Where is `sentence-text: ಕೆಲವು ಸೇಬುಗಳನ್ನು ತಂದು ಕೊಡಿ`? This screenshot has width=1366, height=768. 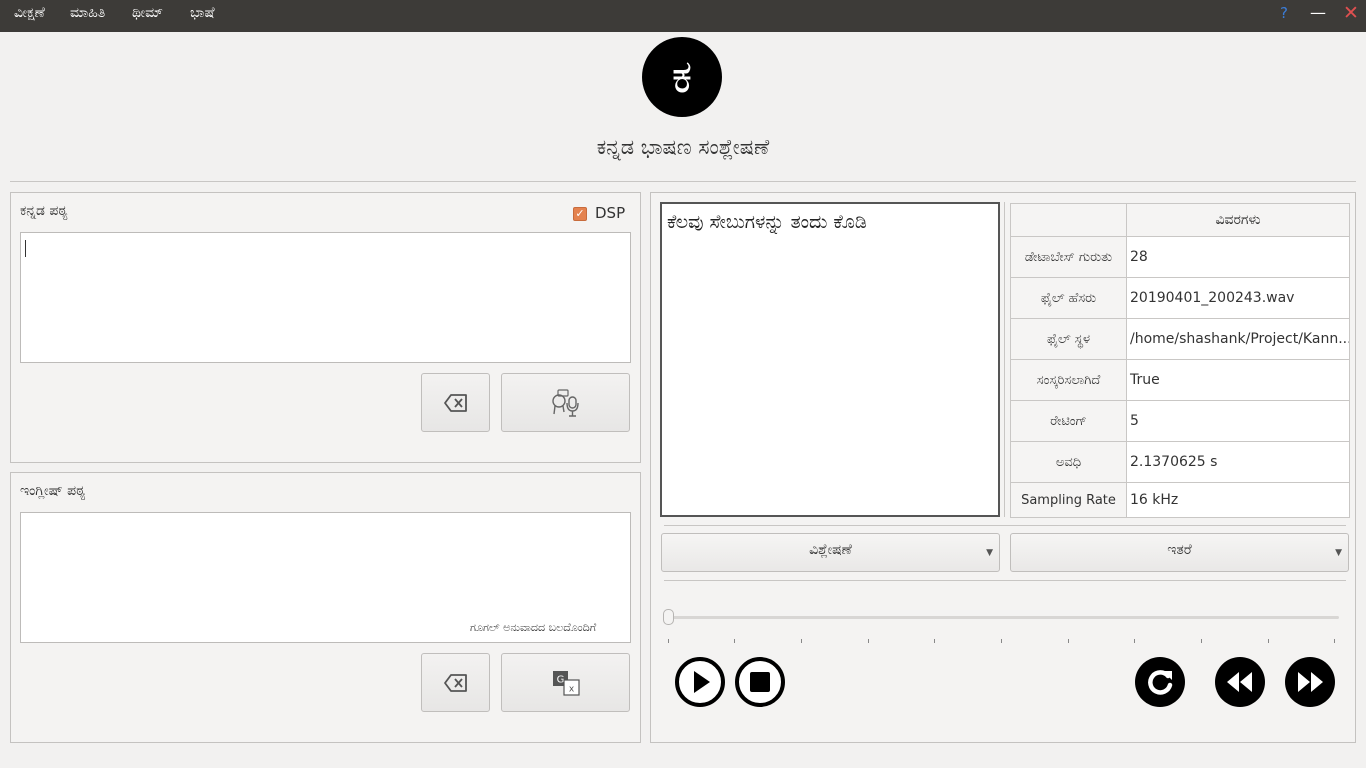 sentence-text: ಕೆಲವು ಸೇಬುಗಳನ್ನು ತಂದು ಕೊಡಿ is located at coordinates (767, 222).